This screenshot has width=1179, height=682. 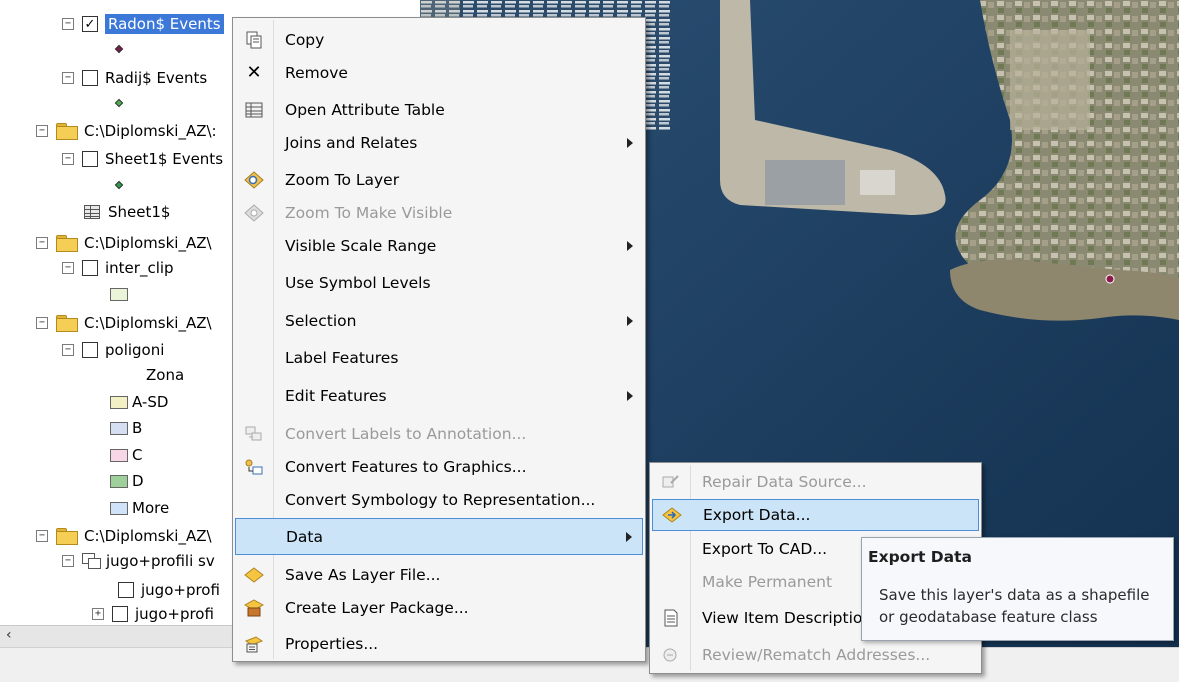 I want to click on properties-icon, so click(x=254, y=644).